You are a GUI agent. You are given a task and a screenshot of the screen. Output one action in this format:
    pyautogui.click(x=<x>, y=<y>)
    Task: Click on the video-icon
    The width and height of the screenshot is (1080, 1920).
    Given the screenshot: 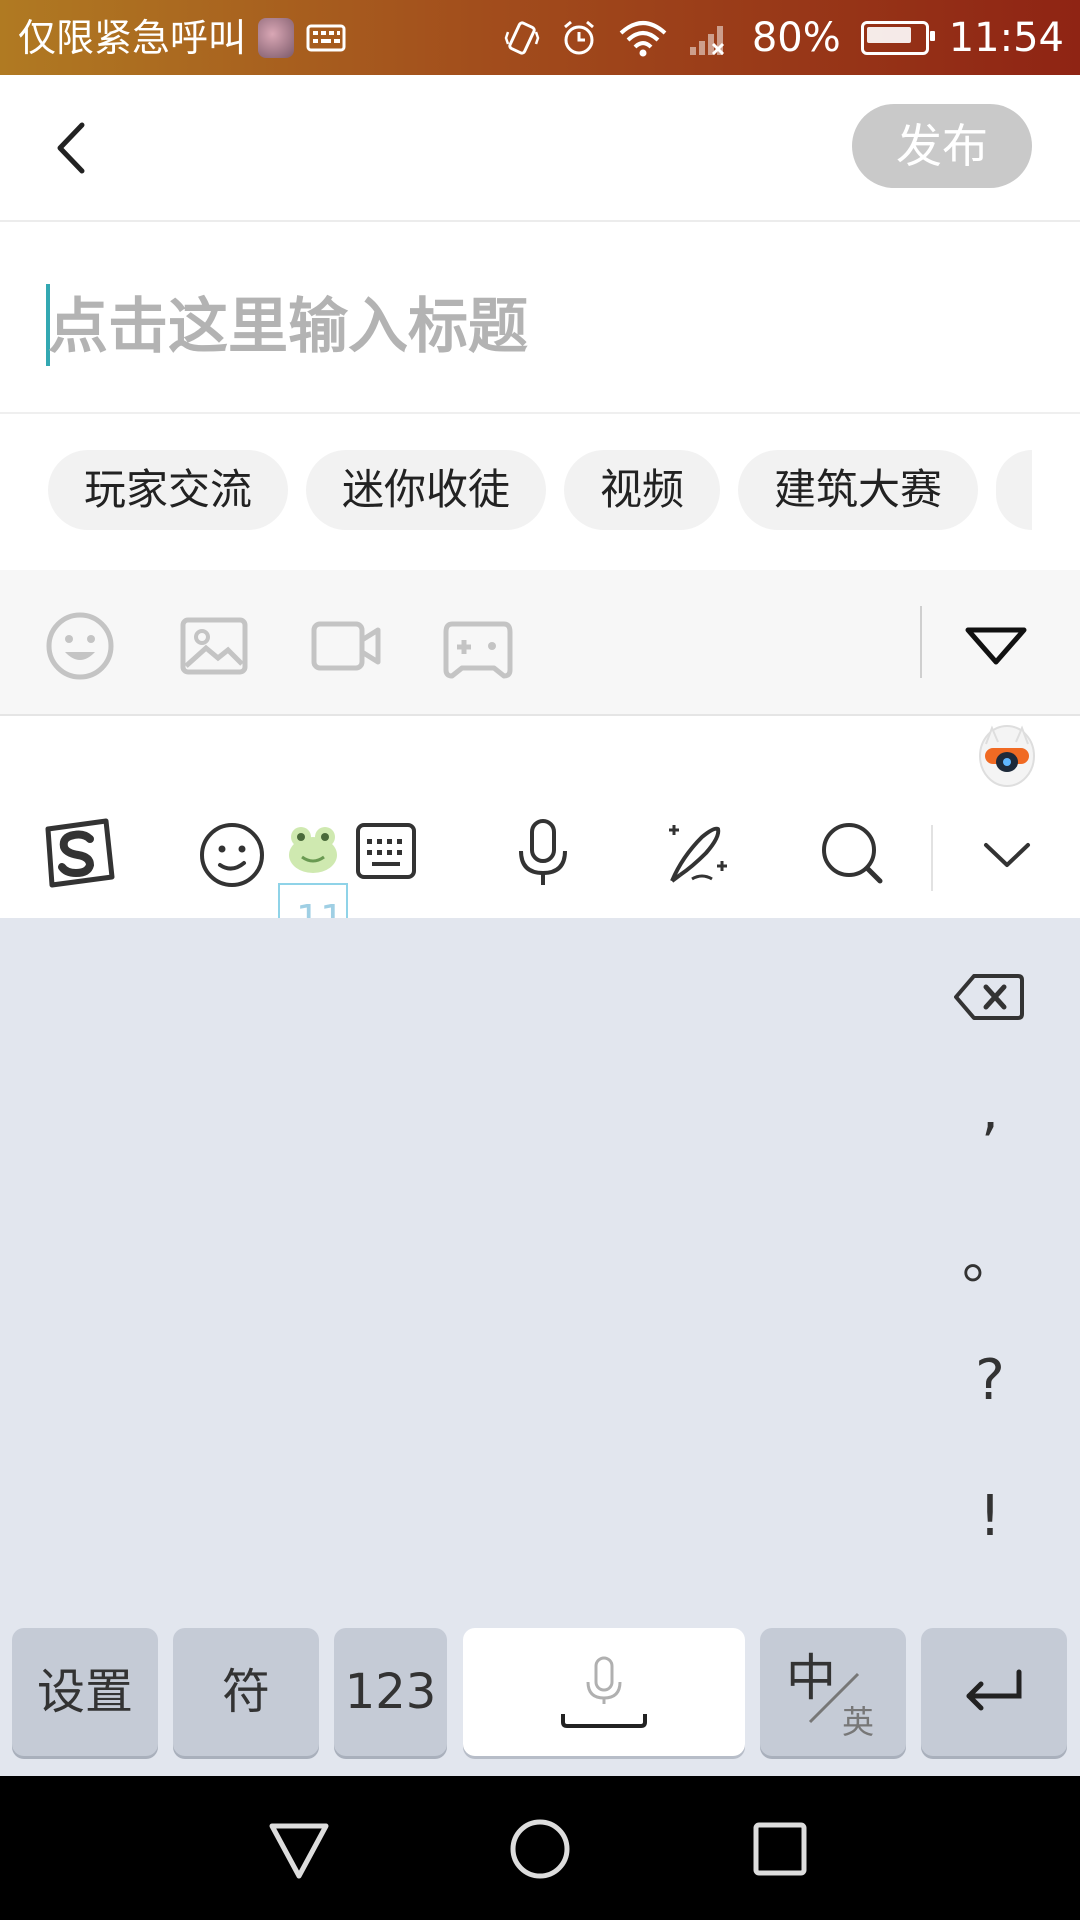 What is the action you would take?
    pyautogui.click(x=346, y=646)
    